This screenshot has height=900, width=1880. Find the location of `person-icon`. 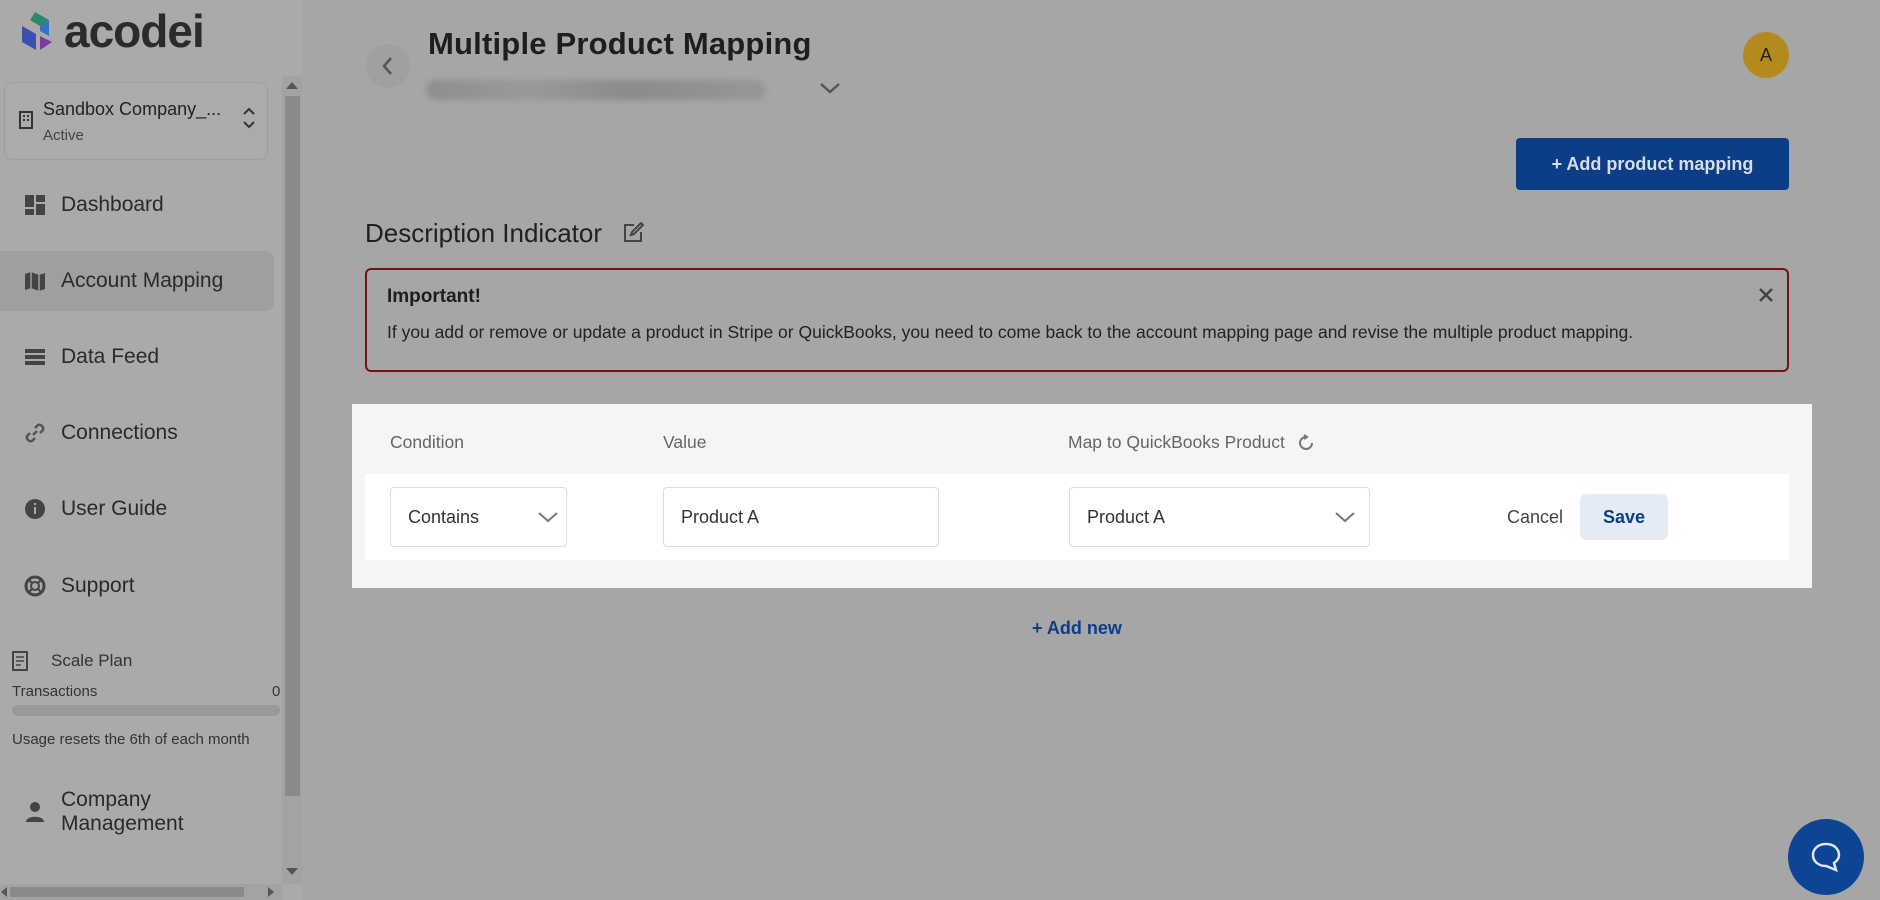

person-icon is located at coordinates (35, 812).